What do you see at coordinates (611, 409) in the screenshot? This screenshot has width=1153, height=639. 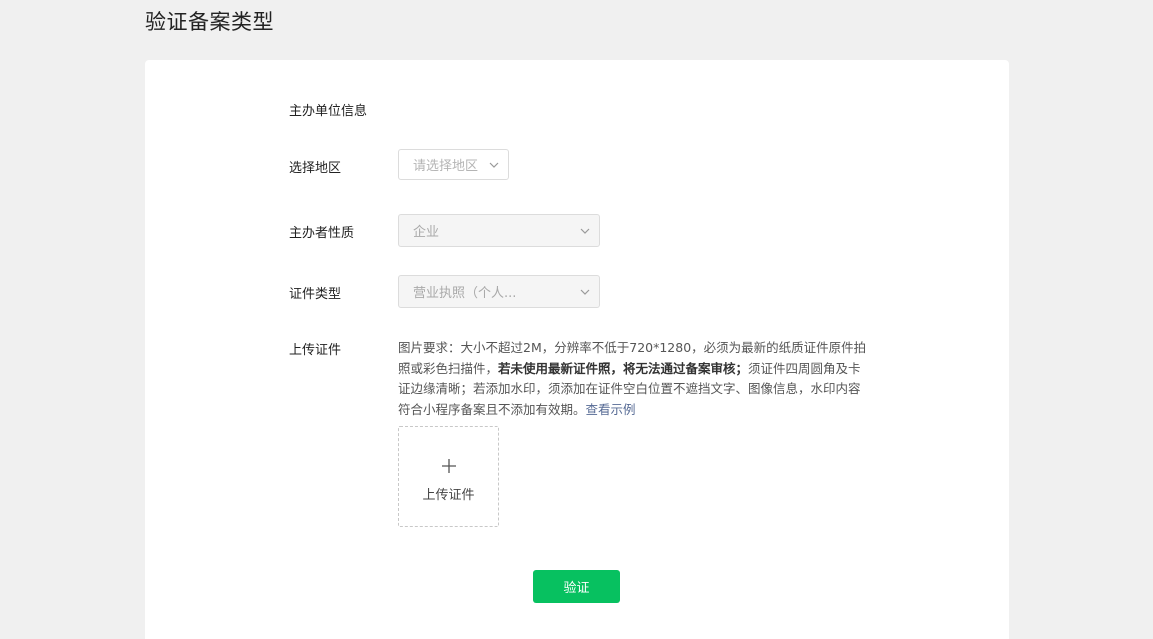 I see `view-example-link: 查看示例` at bounding box center [611, 409].